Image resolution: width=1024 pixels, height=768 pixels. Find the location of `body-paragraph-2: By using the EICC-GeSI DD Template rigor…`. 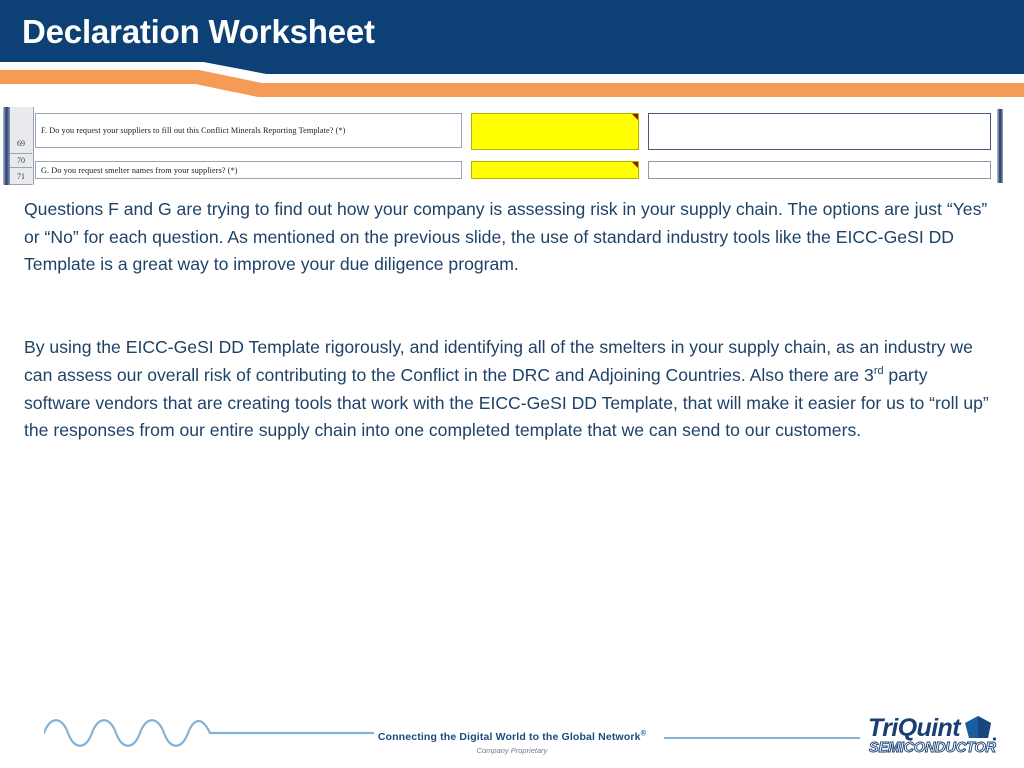

body-paragraph-2: By using the EICC-GeSI DD Template rigor… is located at coordinates (510, 389).